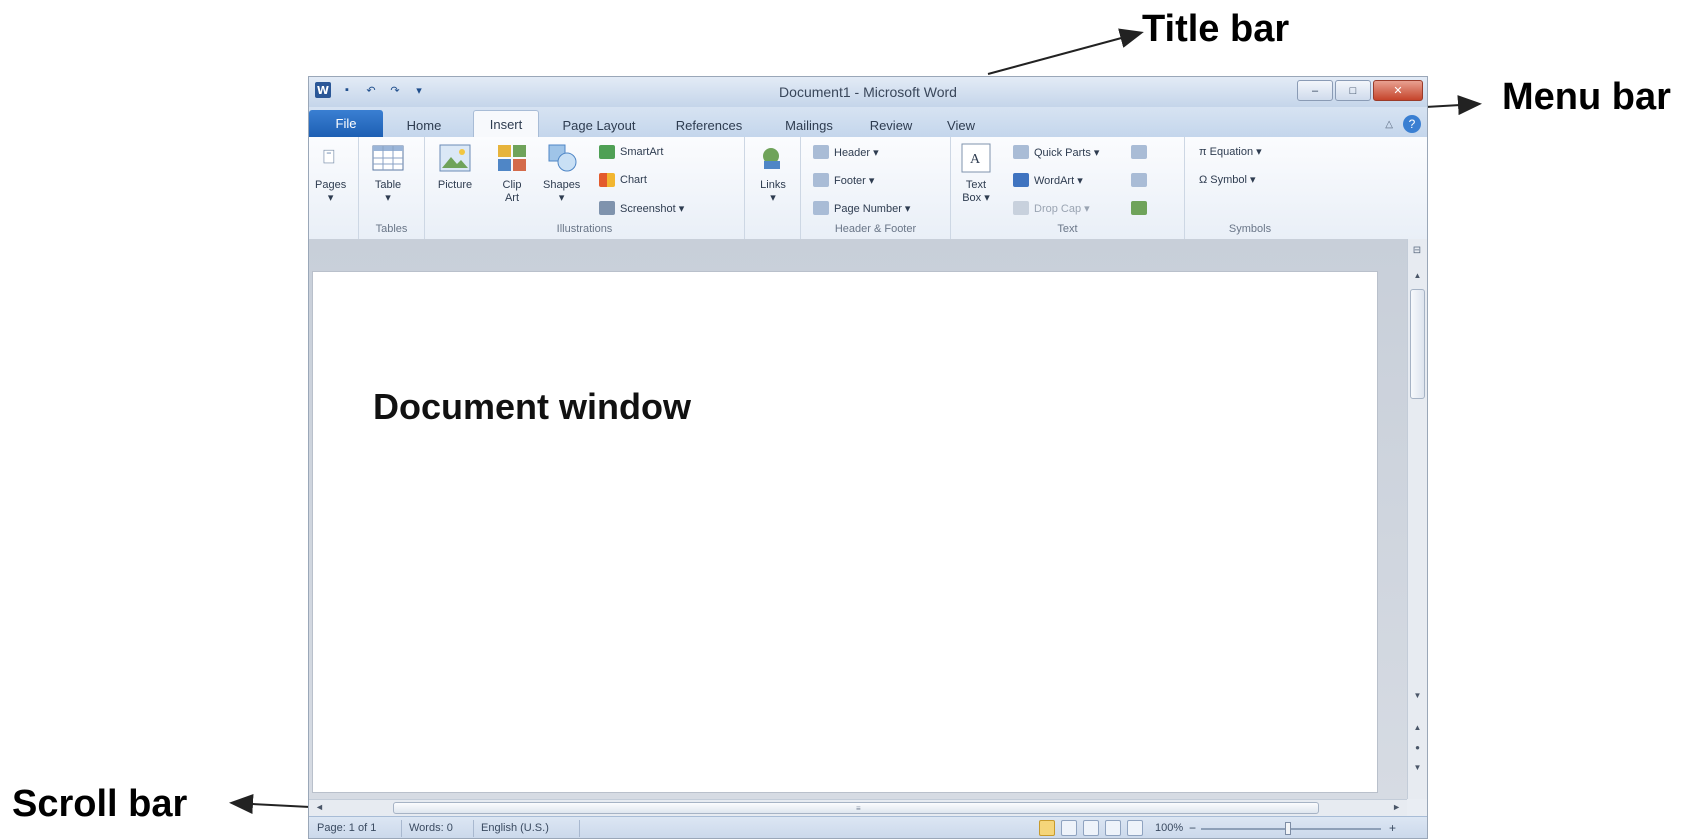  What do you see at coordinates (1139, 152) in the screenshot?
I see `signature-line-button` at bounding box center [1139, 152].